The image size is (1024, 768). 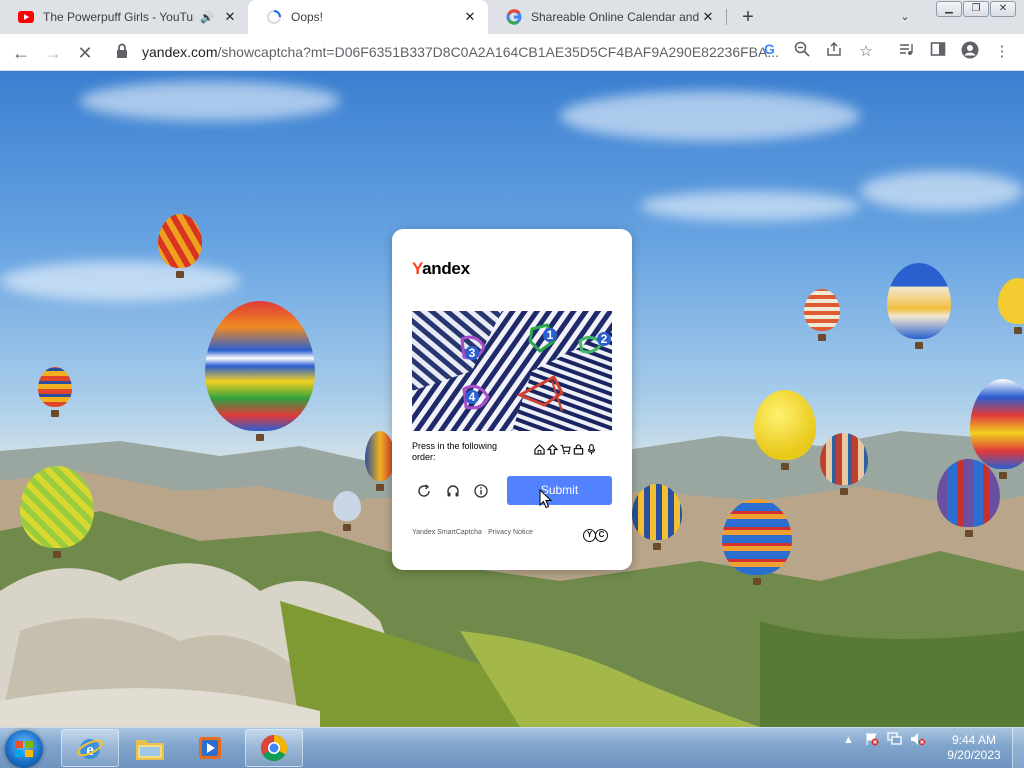 I want to click on profile-avatar-icon, so click(x=970, y=52).